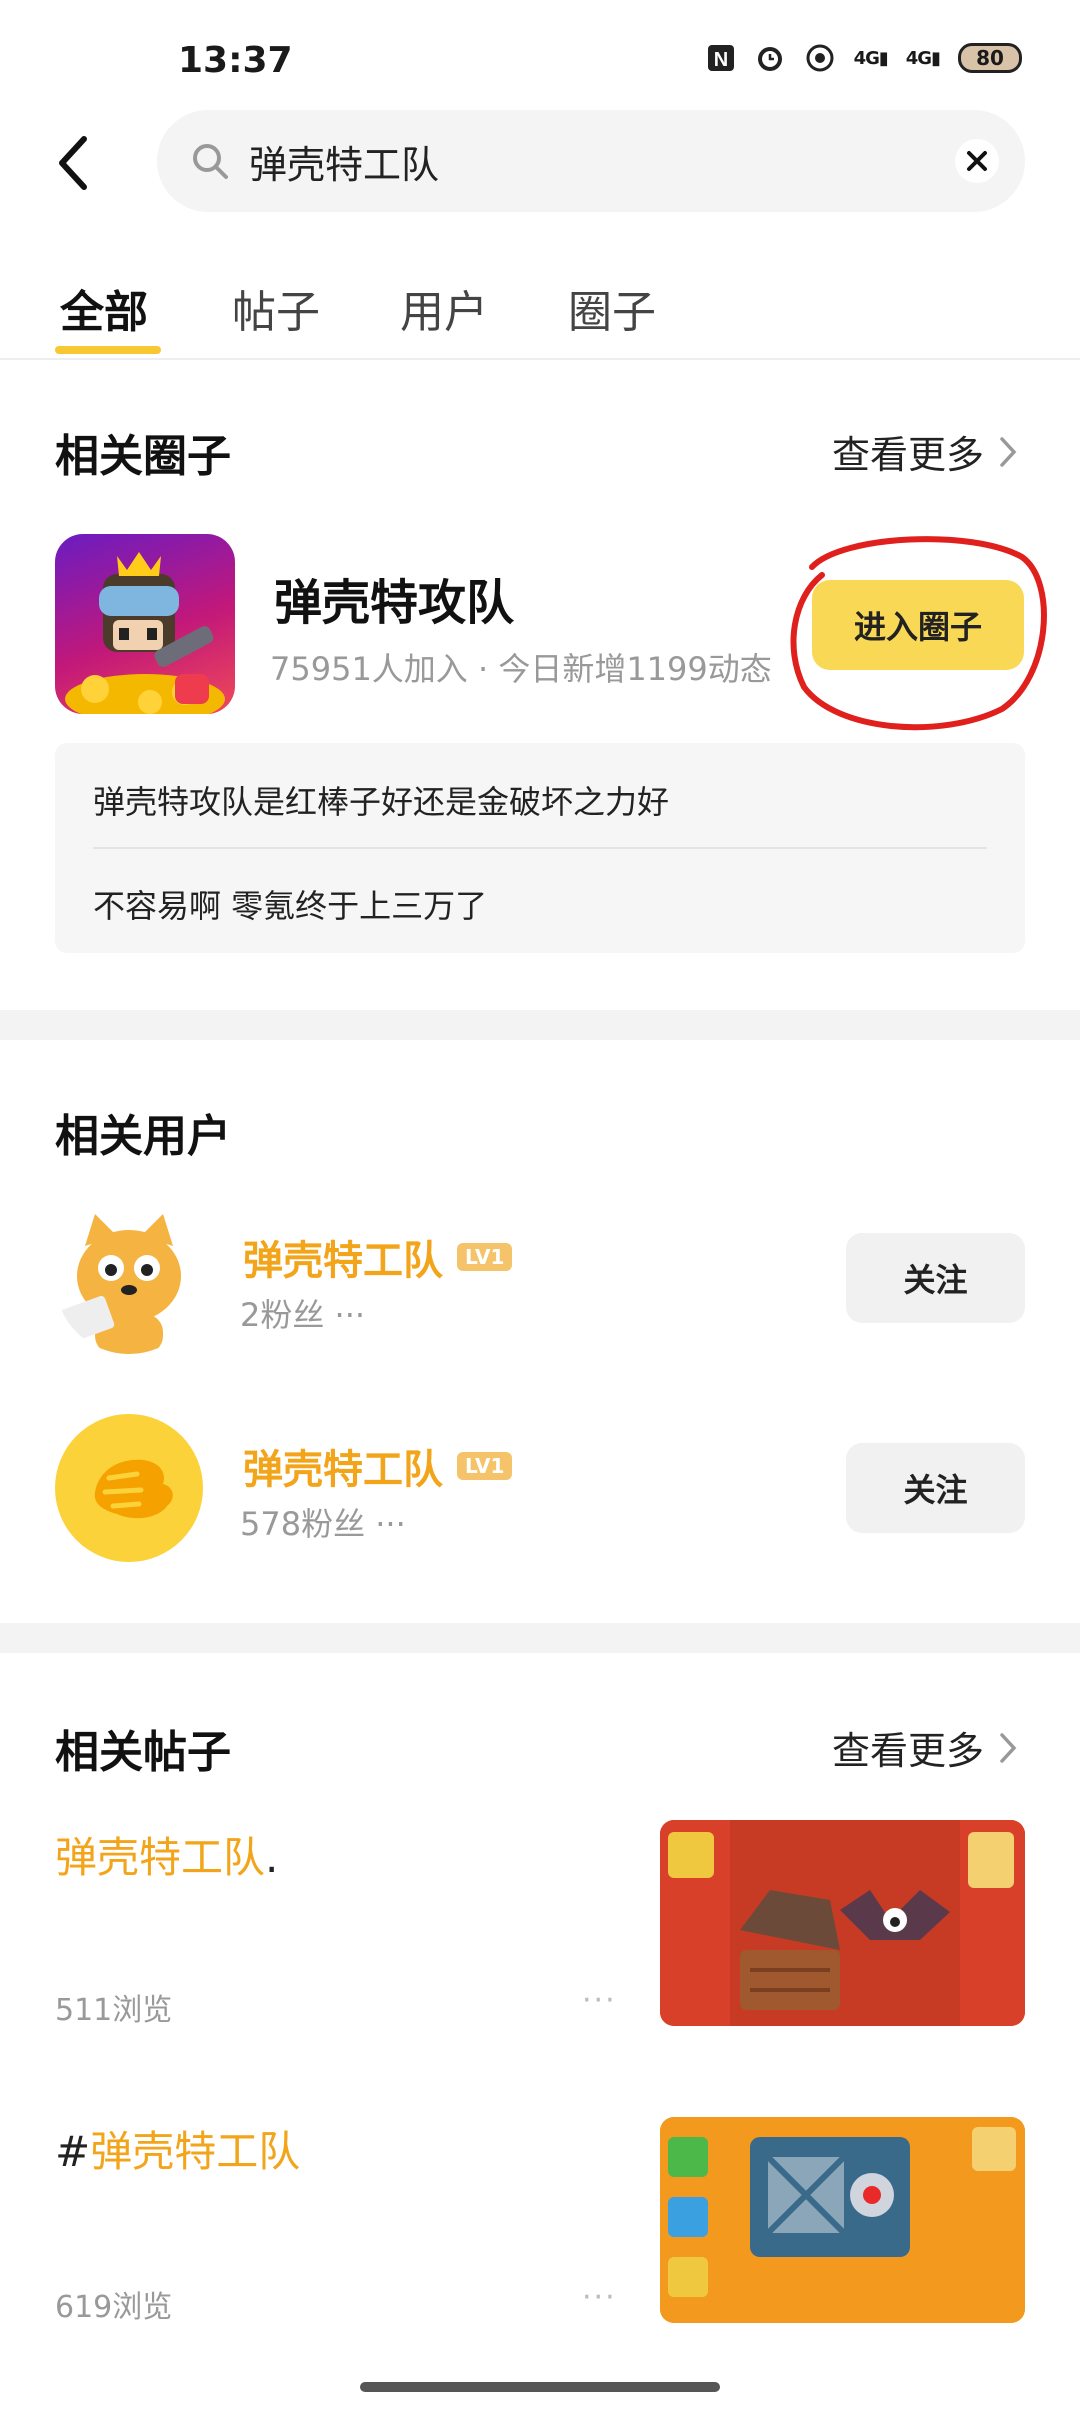 The height and width of the screenshot is (2412, 1080). I want to click on posts-section-title: 相关帖子, so click(143, 1752).